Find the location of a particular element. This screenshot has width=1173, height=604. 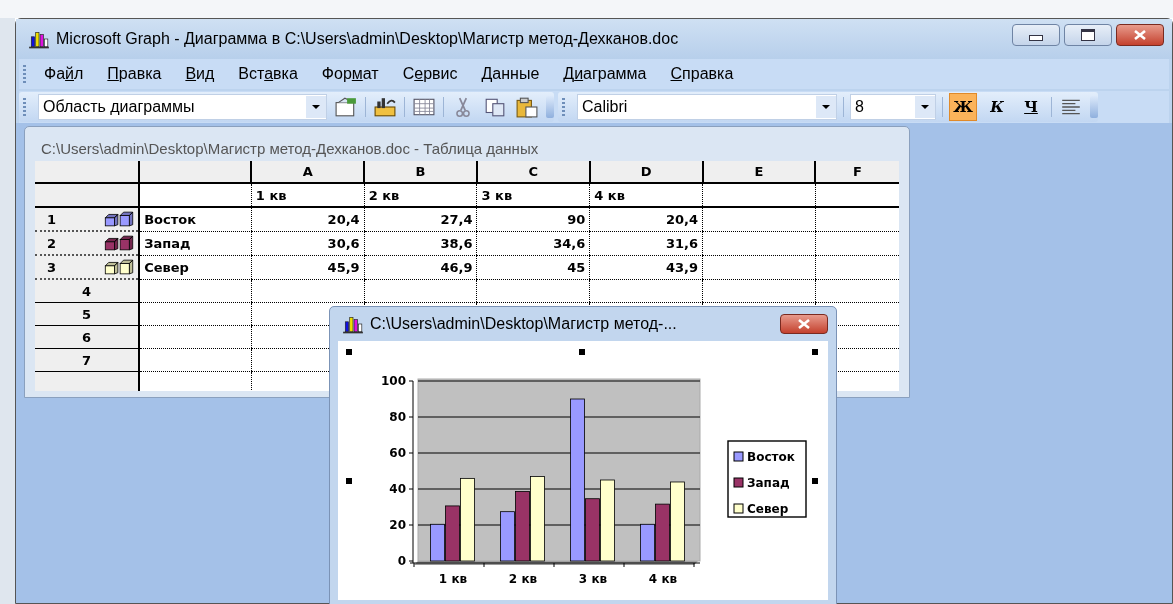

paste-icon is located at coordinates (527, 107).